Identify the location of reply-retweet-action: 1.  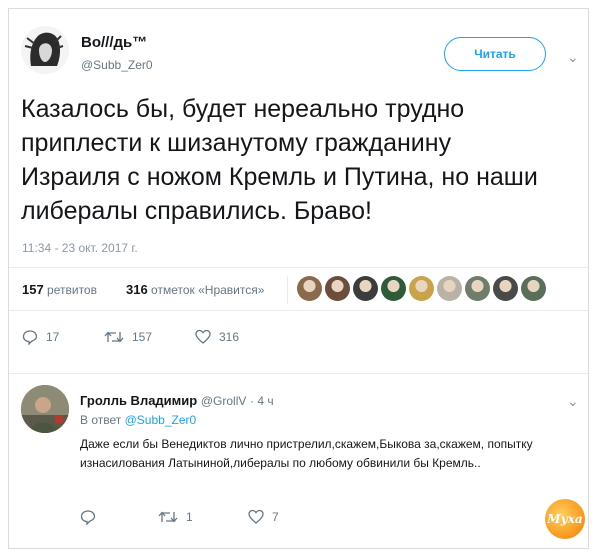
(175, 517).